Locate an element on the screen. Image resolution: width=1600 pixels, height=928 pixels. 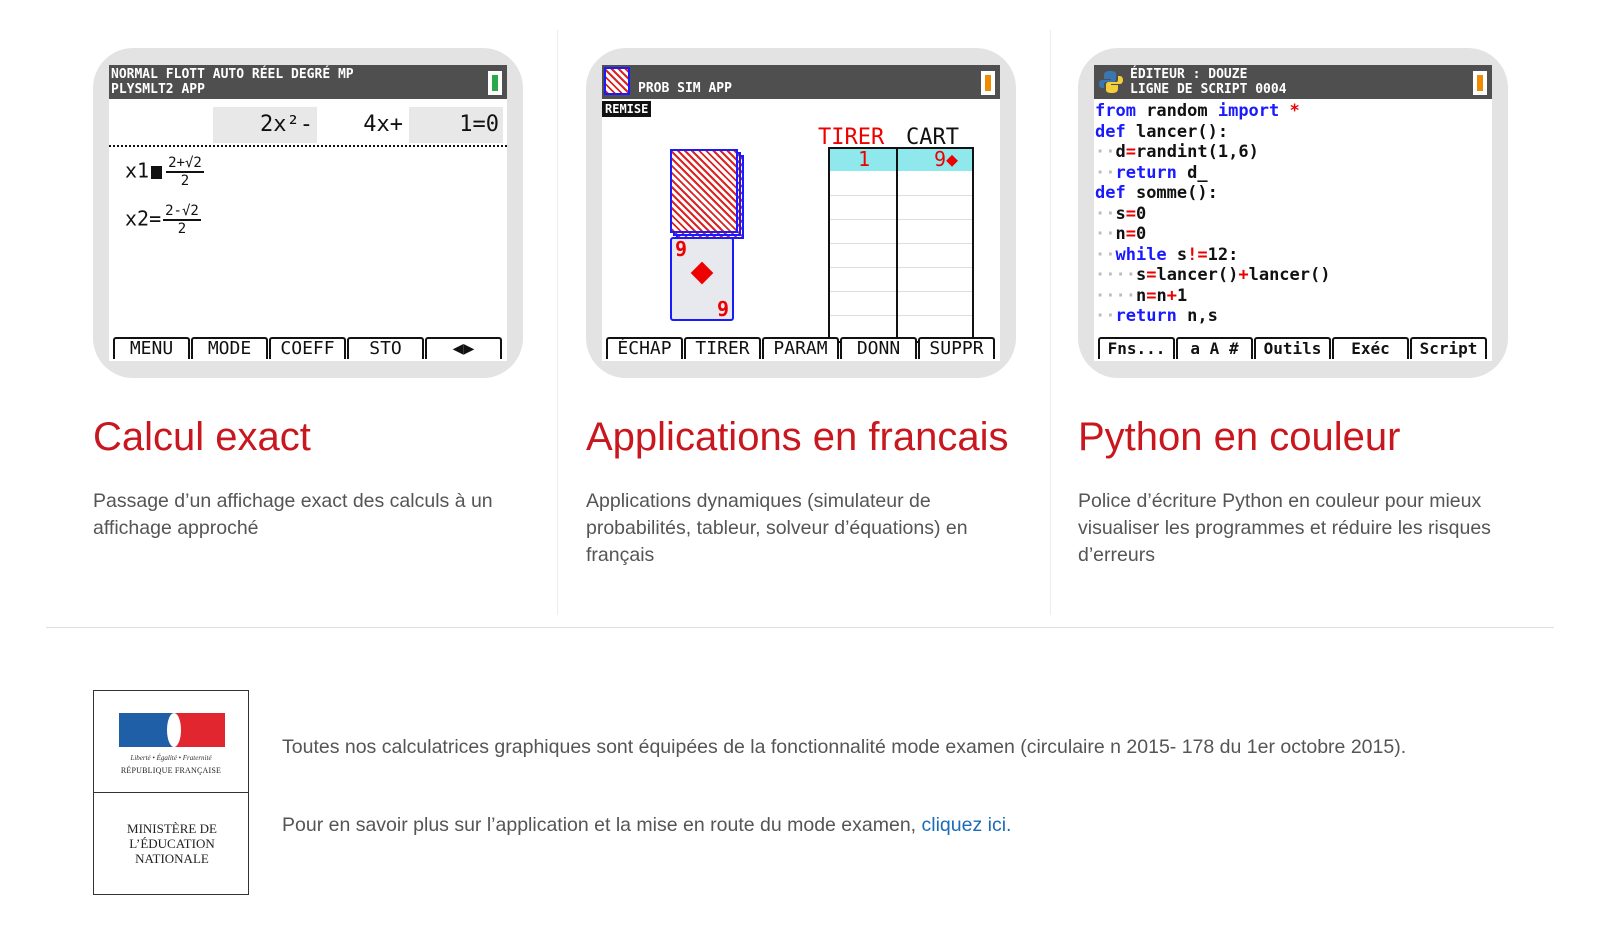
softkey-exec: Exéc is located at coordinates (1370, 348).